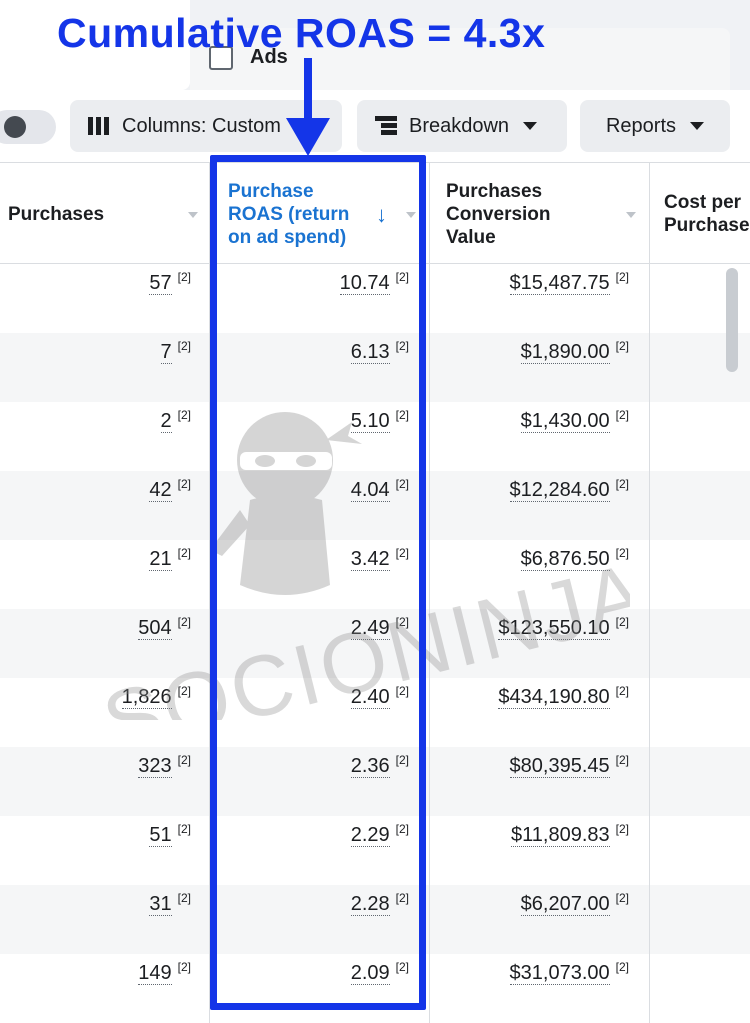 The image size is (750, 1023). I want to click on cell-purchases: 31 [2], so click(105, 919).